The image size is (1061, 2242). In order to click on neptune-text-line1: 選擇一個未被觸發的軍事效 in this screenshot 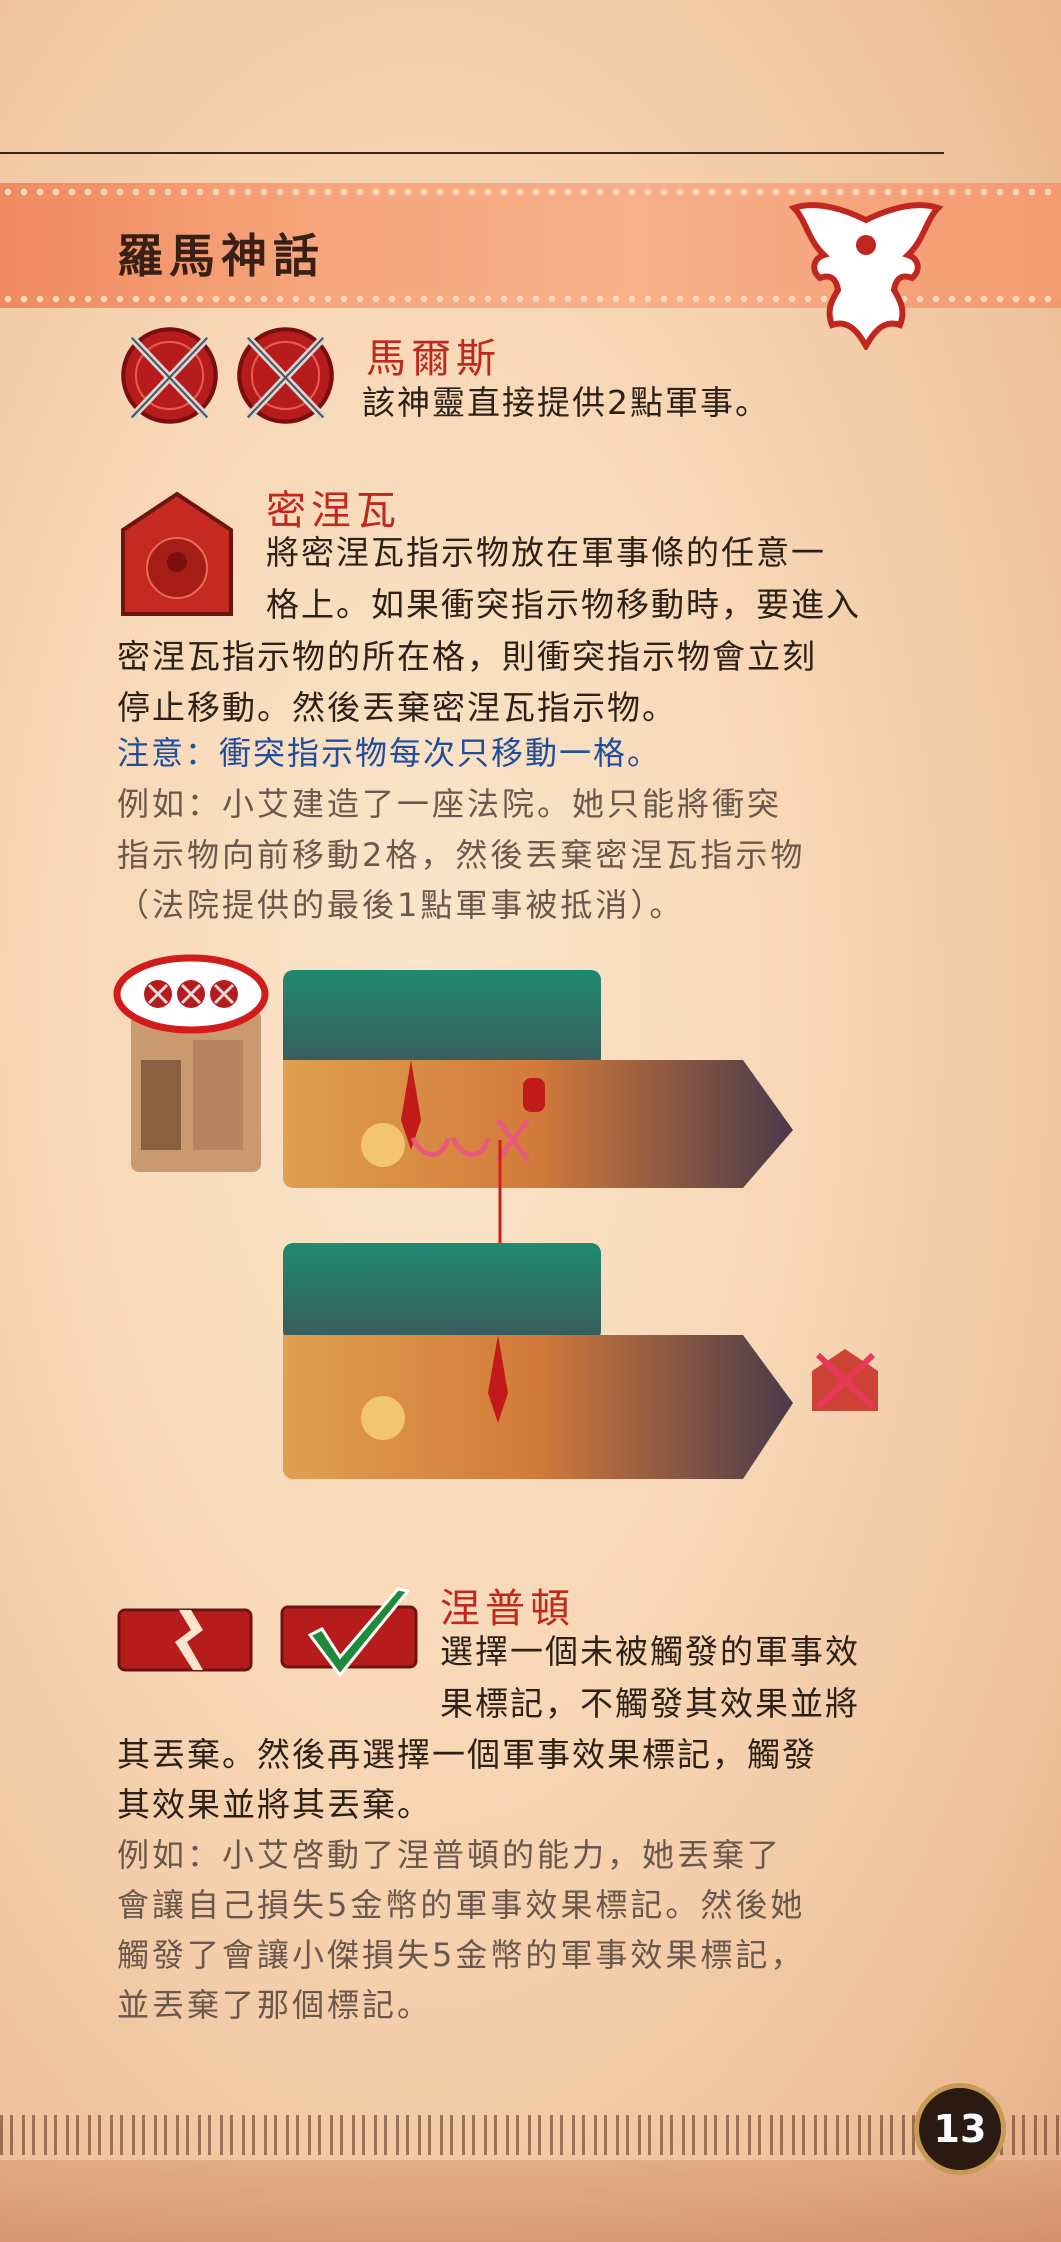, I will do `click(650, 1651)`.